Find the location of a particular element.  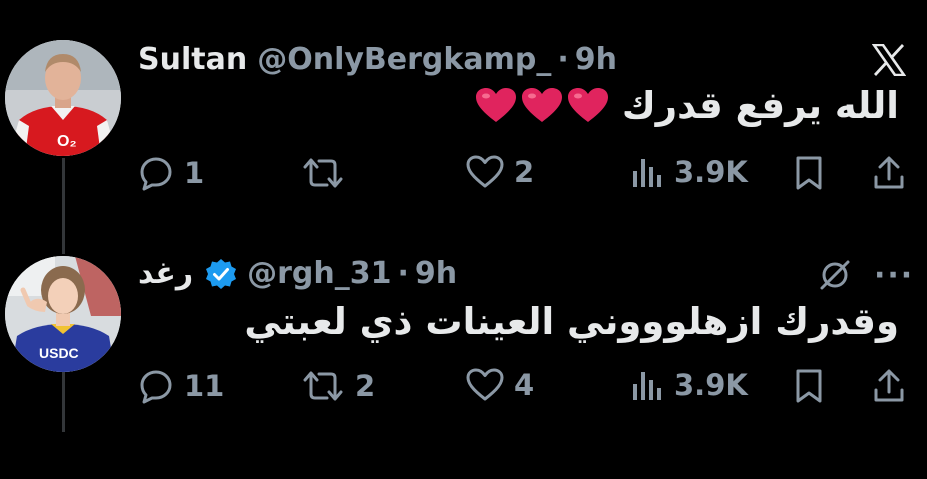

like-button: 4 is located at coordinates (500, 385).